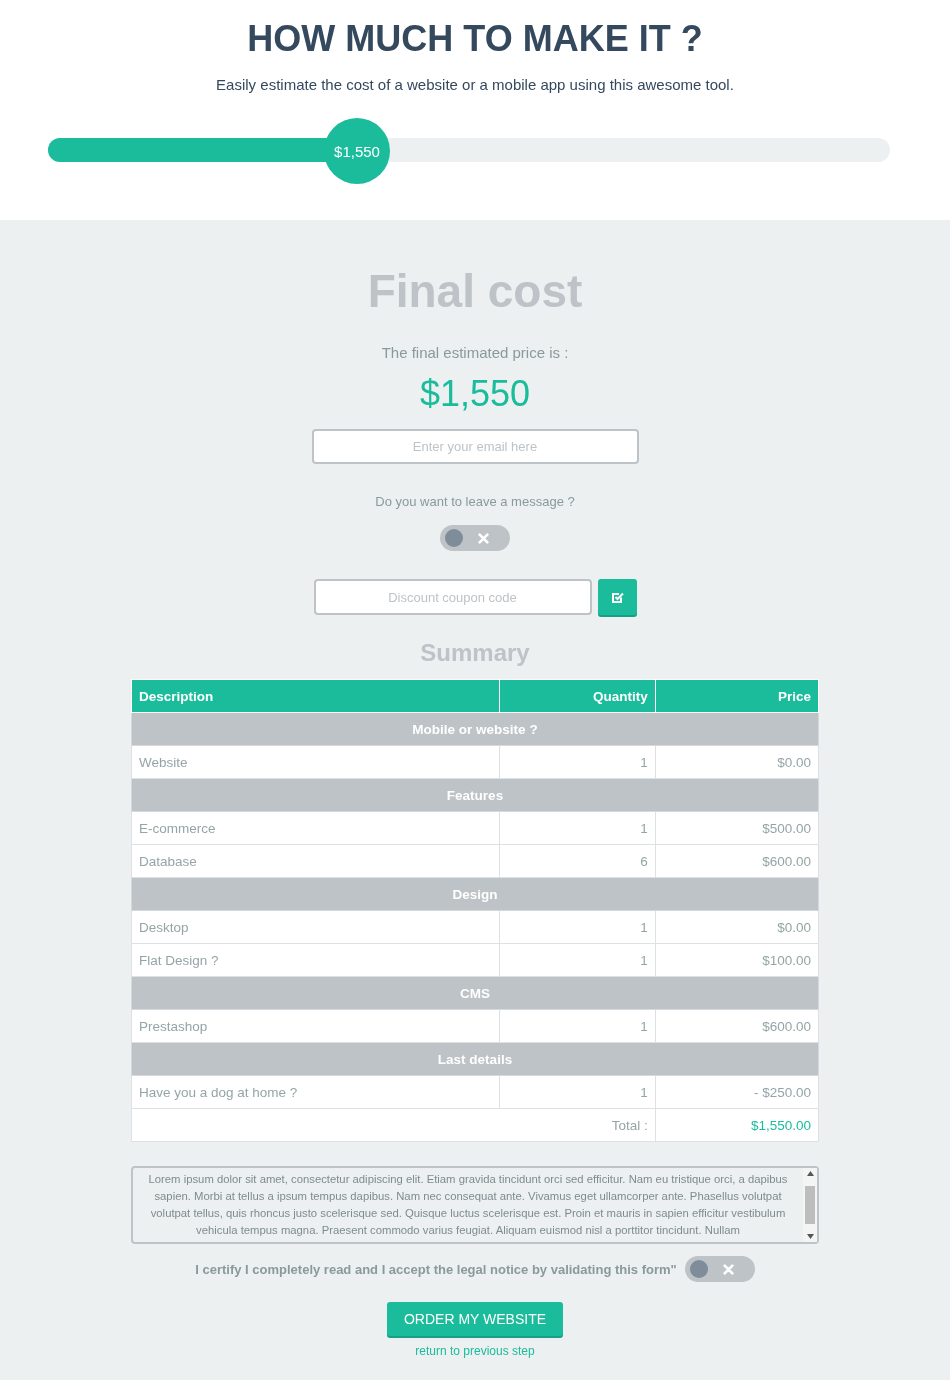 The image size is (950, 1380). Describe the element at coordinates (737, 696) in the screenshot. I see `column-header: Price` at that location.